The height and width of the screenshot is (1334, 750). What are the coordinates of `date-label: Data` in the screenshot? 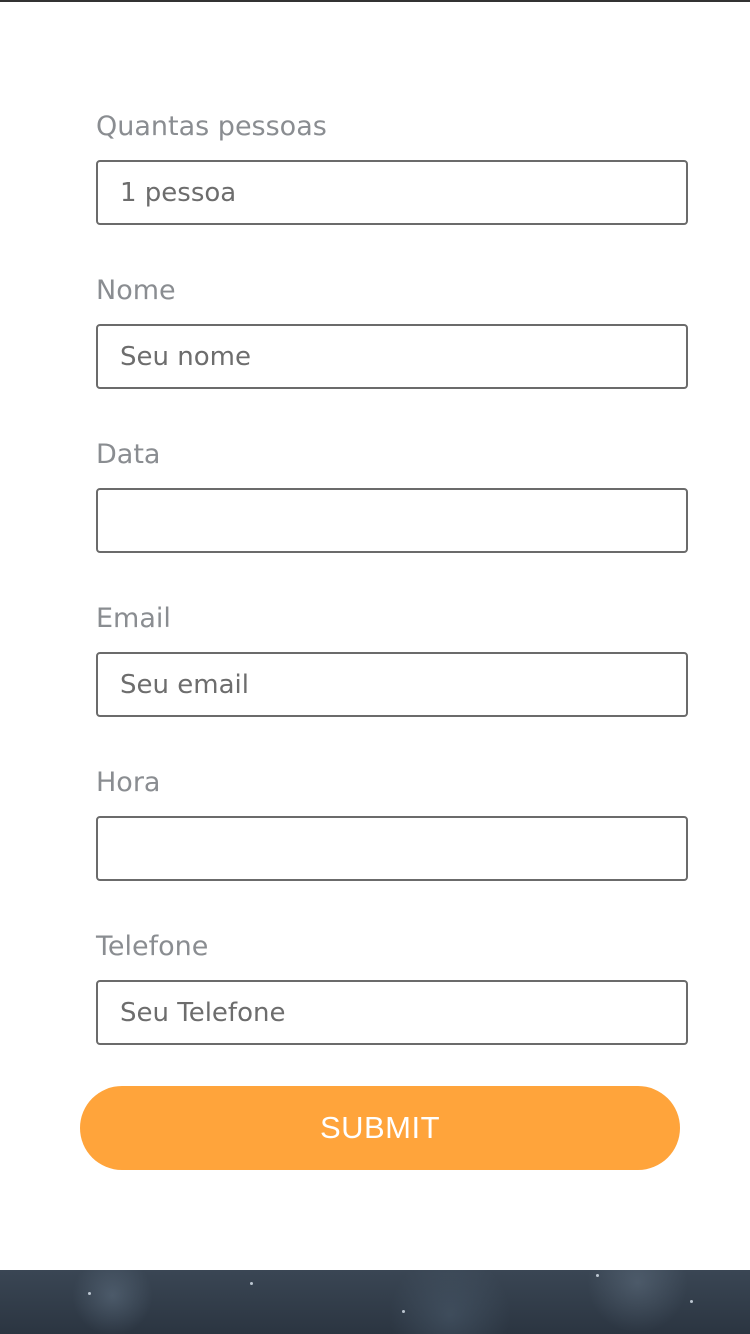 It's located at (128, 454).